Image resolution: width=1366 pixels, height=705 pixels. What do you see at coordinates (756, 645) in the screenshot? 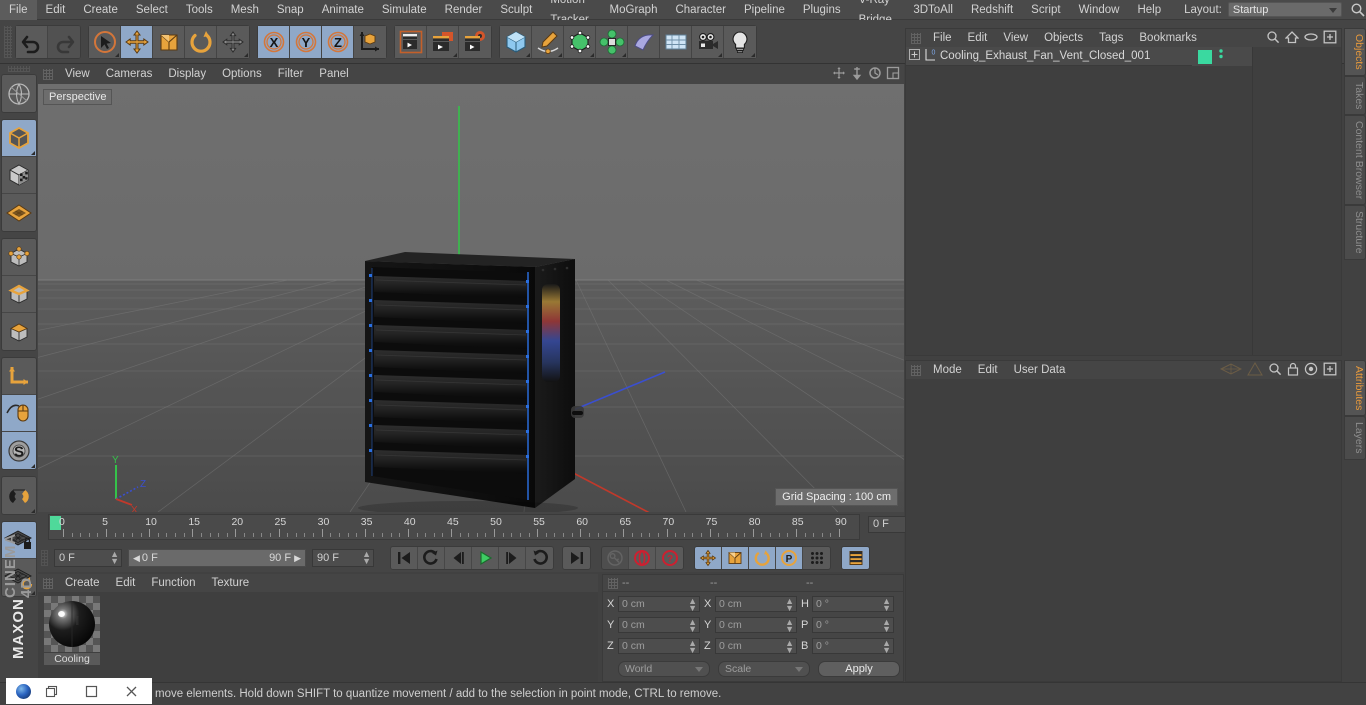
I see `size-z-field: 0 cm ▲ ▼` at bounding box center [756, 645].